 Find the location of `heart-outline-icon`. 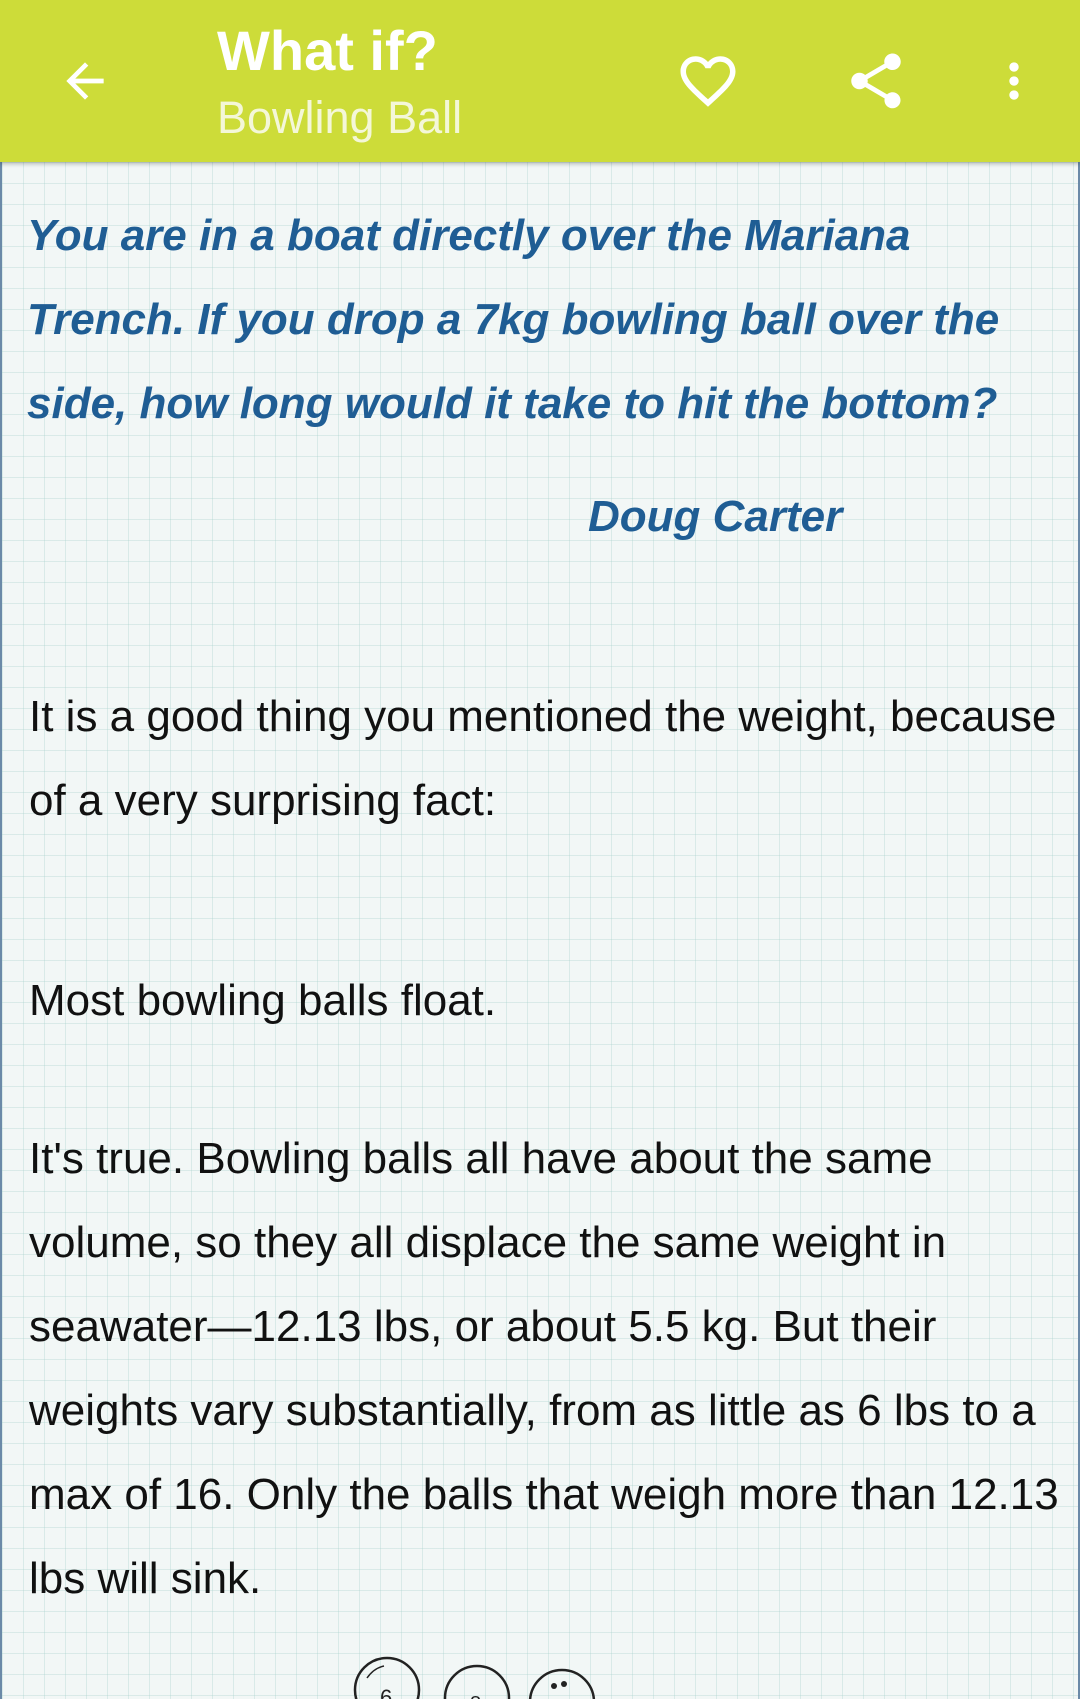

heart-outline-icon is located at coordinates (708, 81).